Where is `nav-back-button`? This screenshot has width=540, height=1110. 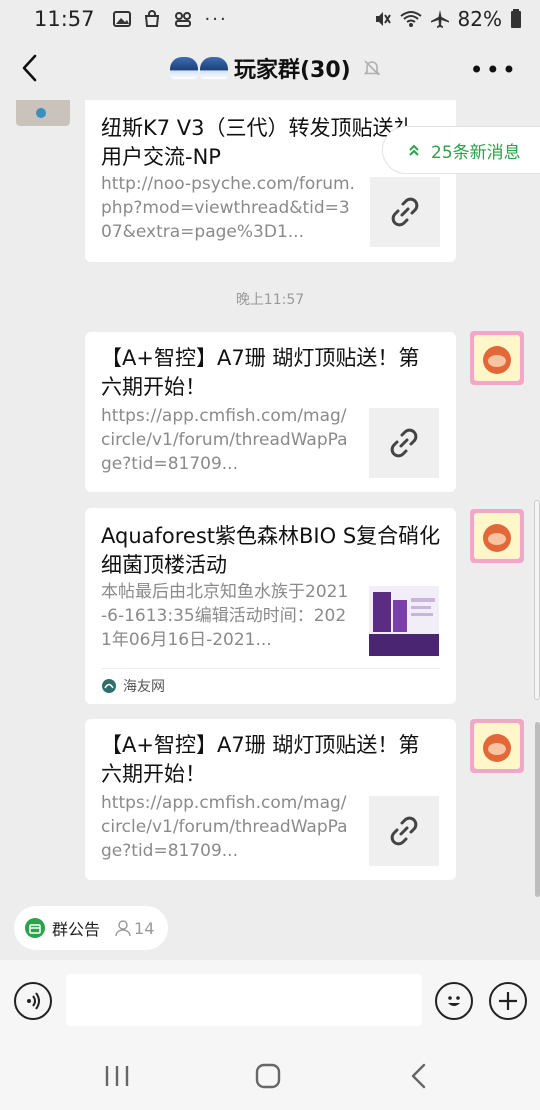
nav-back-button is located at coordinates (418, 1076).